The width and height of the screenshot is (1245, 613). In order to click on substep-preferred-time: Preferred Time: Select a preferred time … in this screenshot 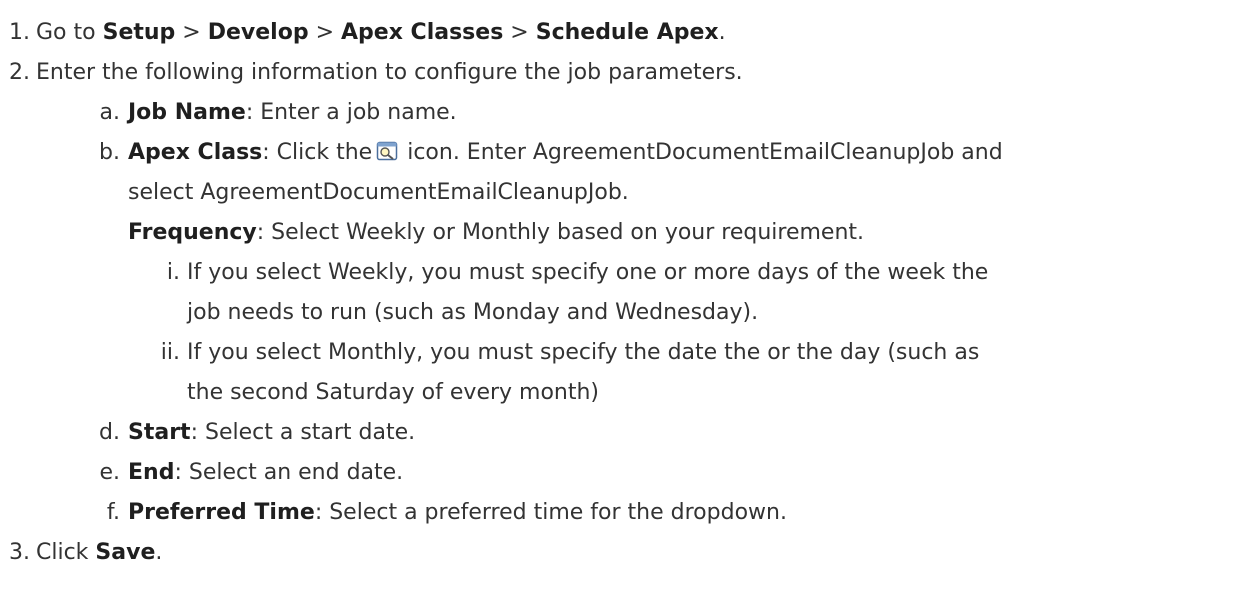, I will do `click(457, 513)`.